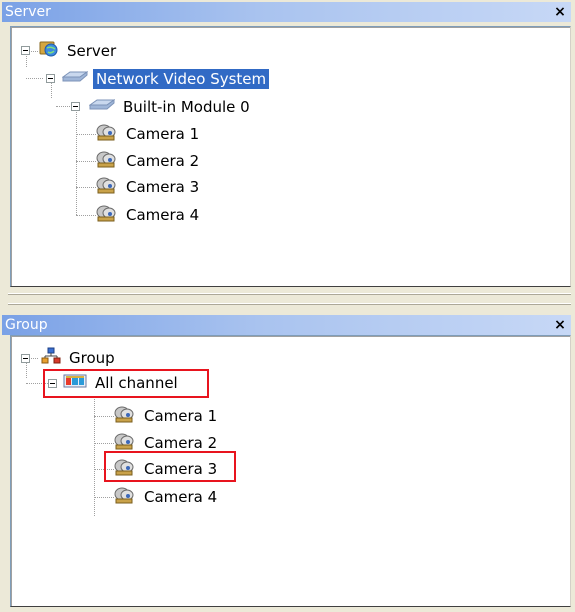 Image resolution: width=575 pixels, height=612 pixels. Describe the element at coordinates (51, 358) in the screenshot. I see `group-icon` at that location.